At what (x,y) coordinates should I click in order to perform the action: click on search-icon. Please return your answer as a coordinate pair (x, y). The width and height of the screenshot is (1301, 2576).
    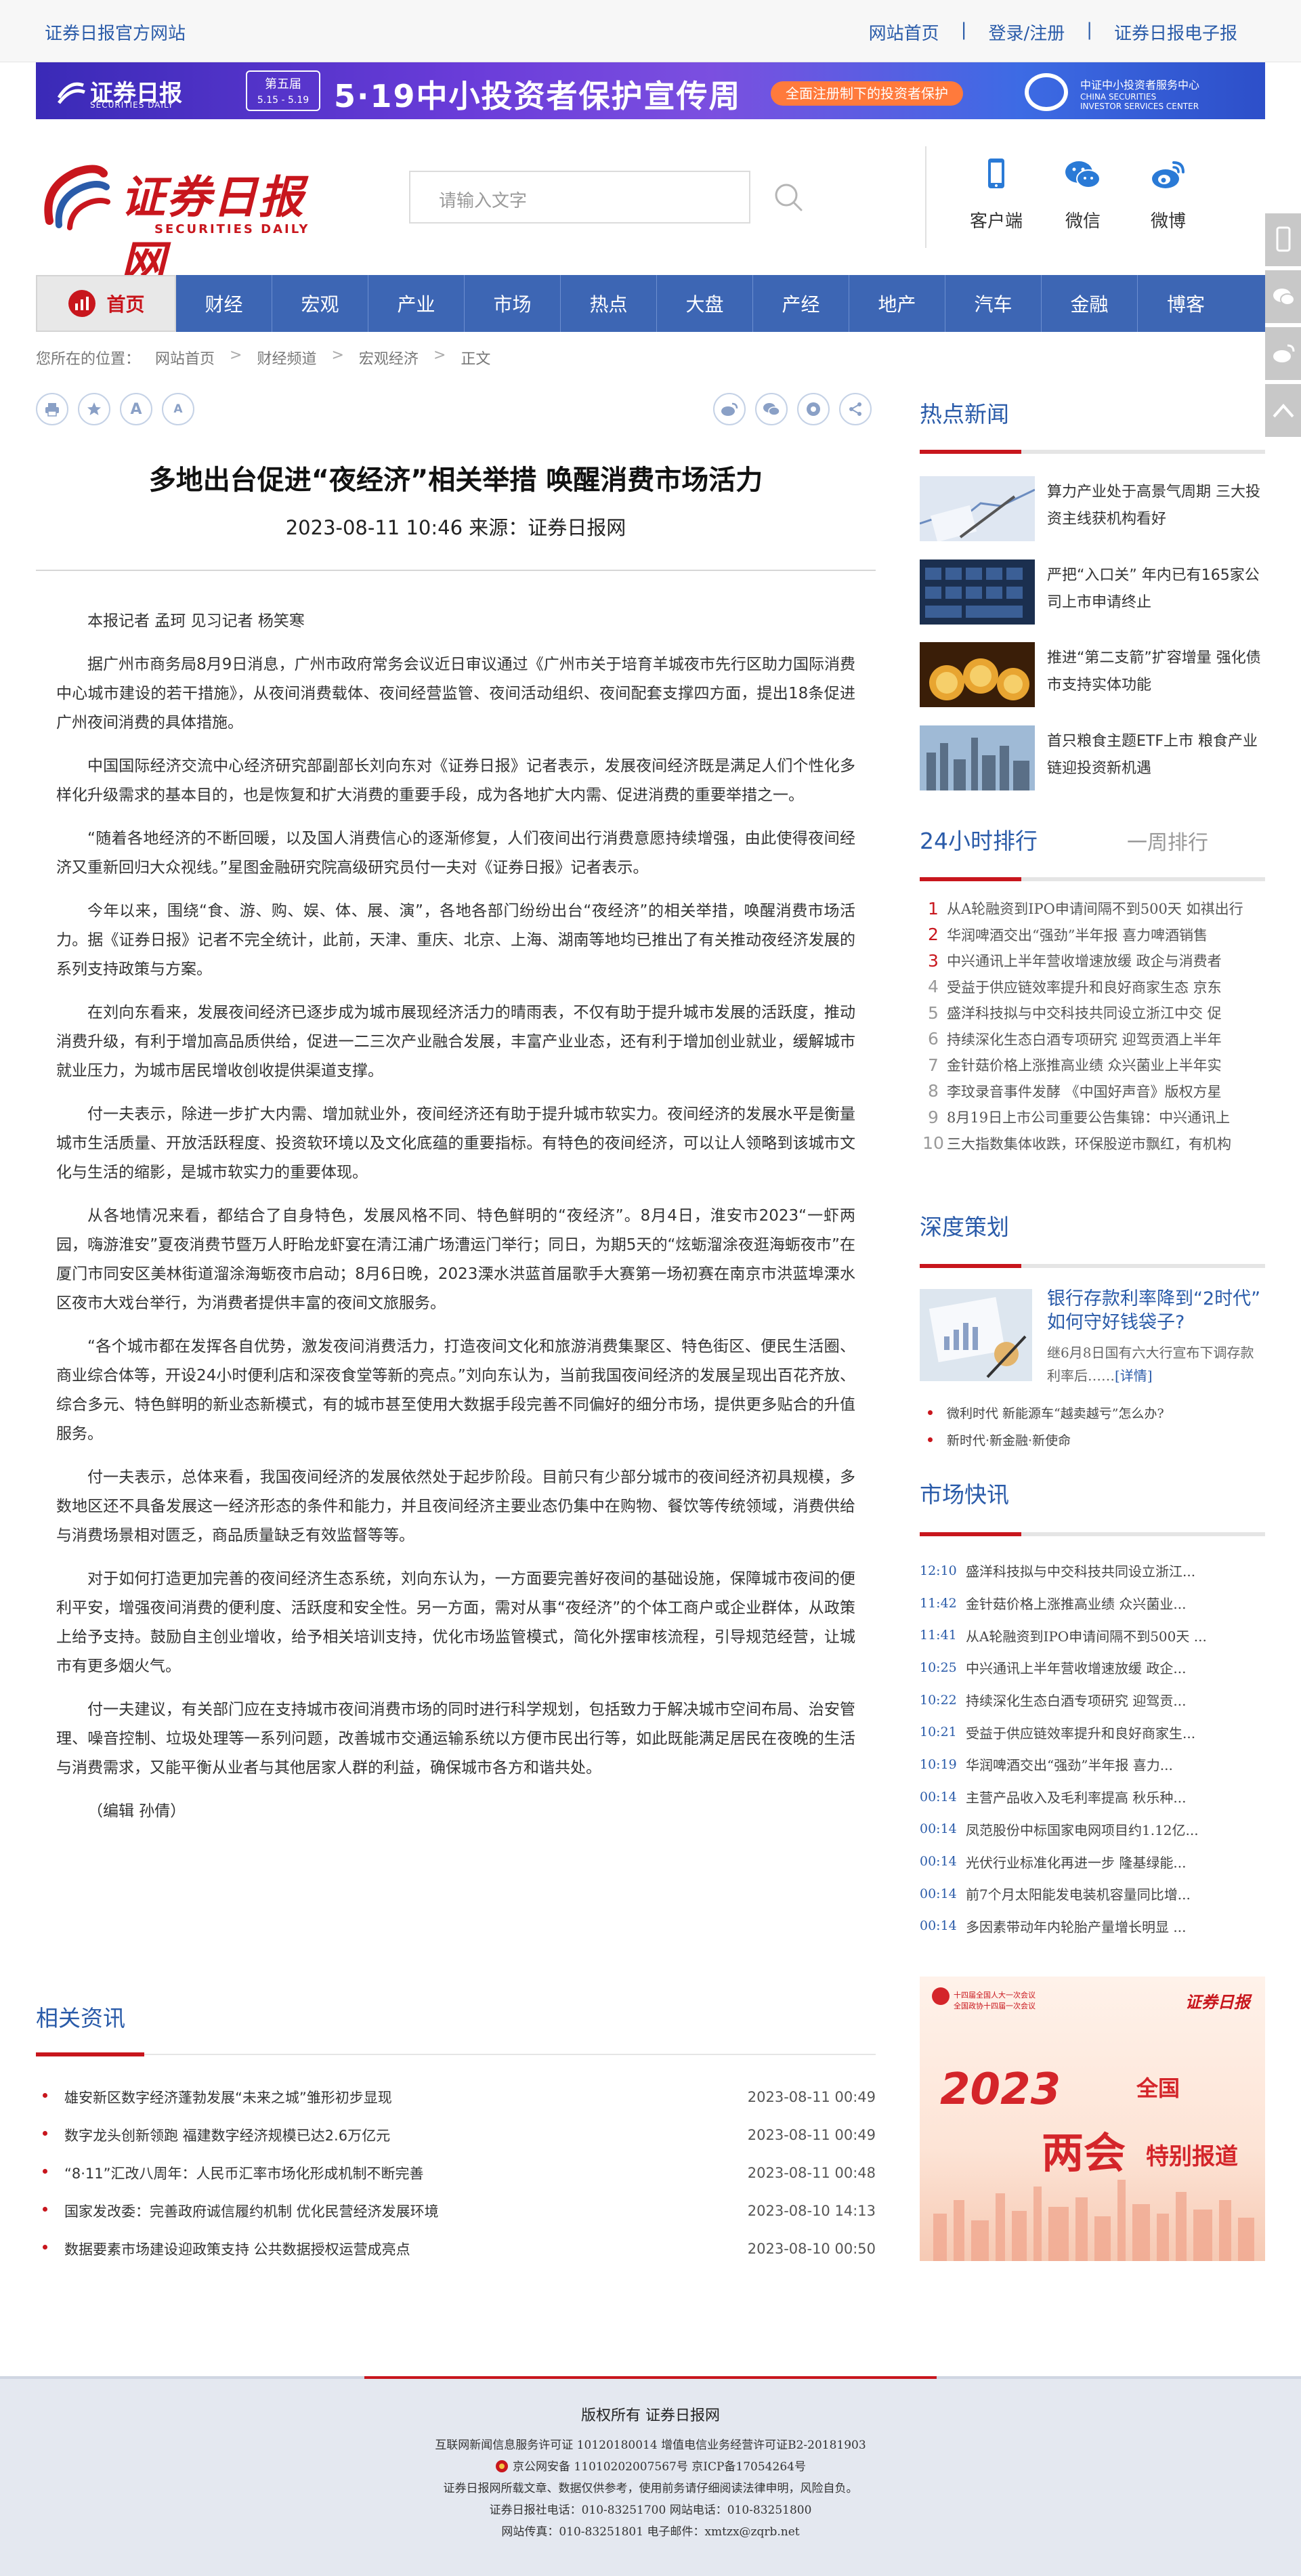
    Looking at the image, I should click on (789, 198).